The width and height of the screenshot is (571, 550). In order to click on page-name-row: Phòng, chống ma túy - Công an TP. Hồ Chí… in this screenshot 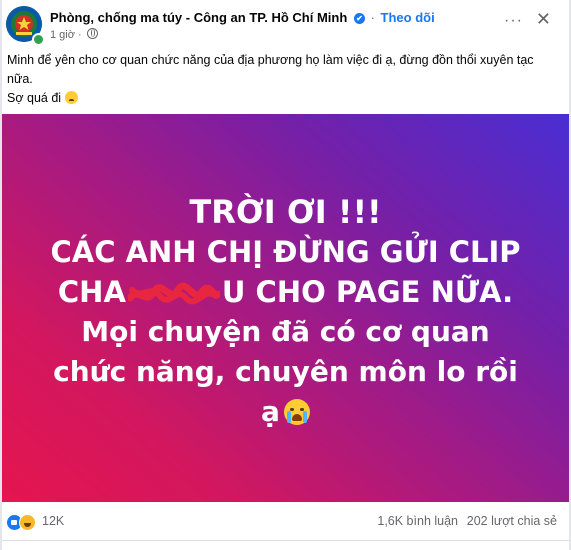, I will do `click(242, 17)`.